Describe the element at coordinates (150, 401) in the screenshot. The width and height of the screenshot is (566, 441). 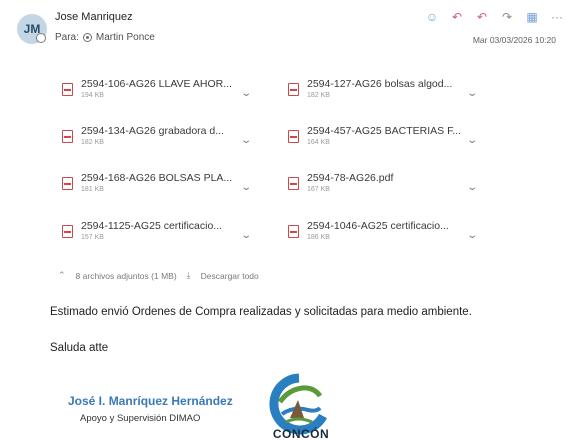
I see `signature-name: José I. Manríquez Hernández` at that location.